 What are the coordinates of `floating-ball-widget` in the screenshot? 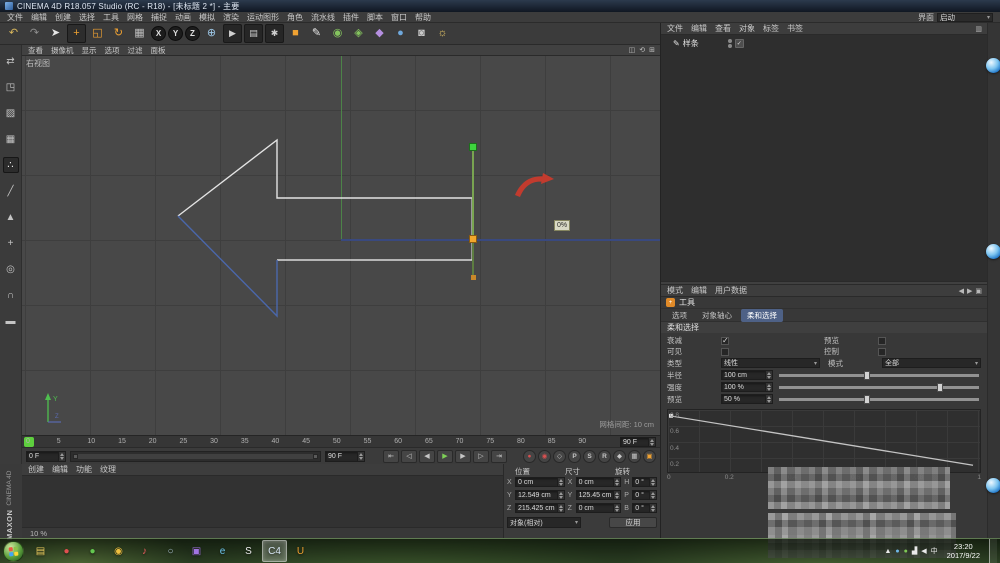 It's located at (993, 251).